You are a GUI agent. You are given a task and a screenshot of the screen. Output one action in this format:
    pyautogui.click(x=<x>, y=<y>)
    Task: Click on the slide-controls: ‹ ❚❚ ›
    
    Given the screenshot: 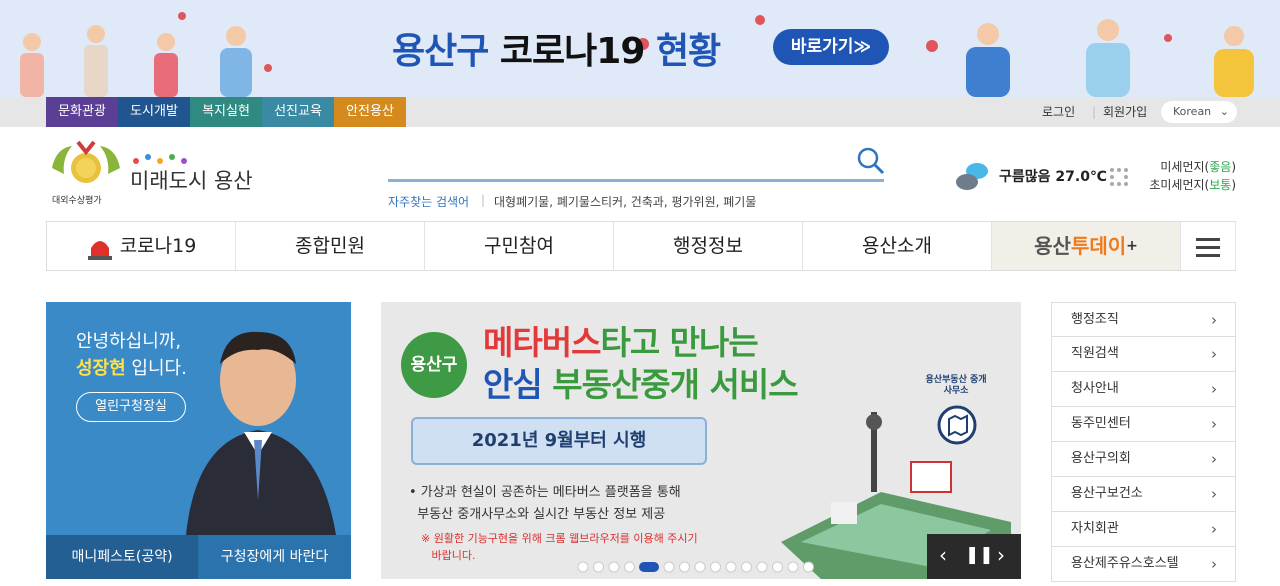 What is the action you would take?
    pyautogui.click(x=974, y=556)
    